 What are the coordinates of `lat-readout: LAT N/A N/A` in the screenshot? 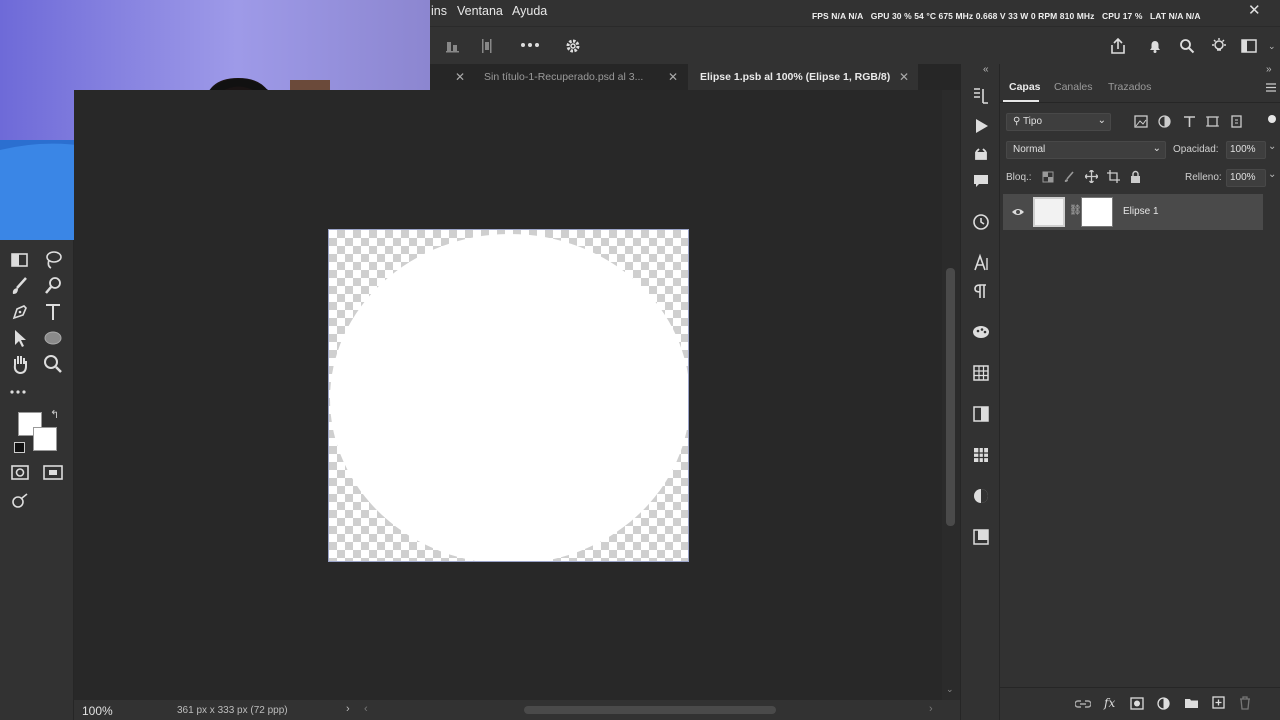 It's located at (1175, 16).